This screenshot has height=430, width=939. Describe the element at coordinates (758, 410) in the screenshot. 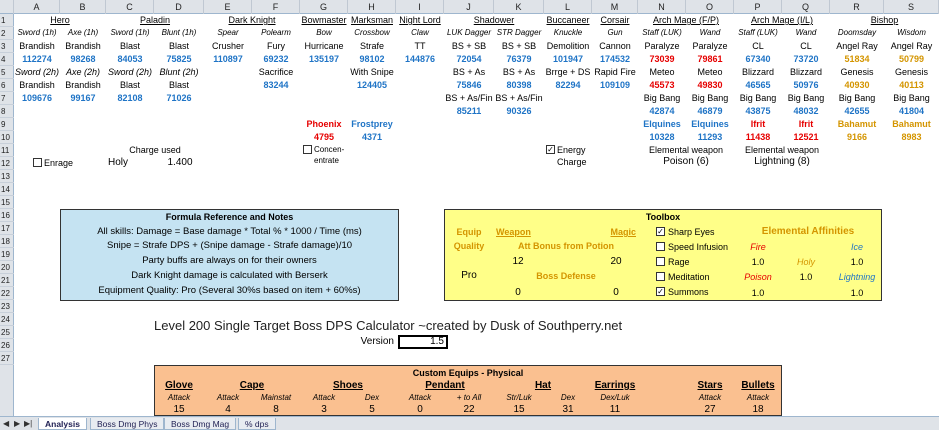

I see `stat-value: 18` at that location.